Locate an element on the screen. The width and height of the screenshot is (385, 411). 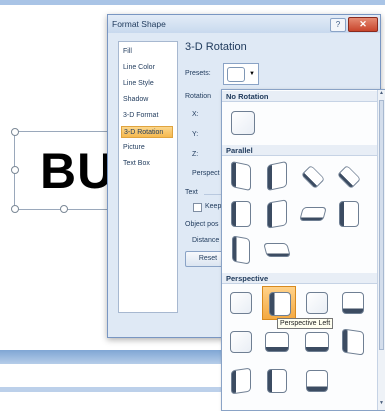
keep-text-flat-label: Keep is located at coordinates (213, 206).